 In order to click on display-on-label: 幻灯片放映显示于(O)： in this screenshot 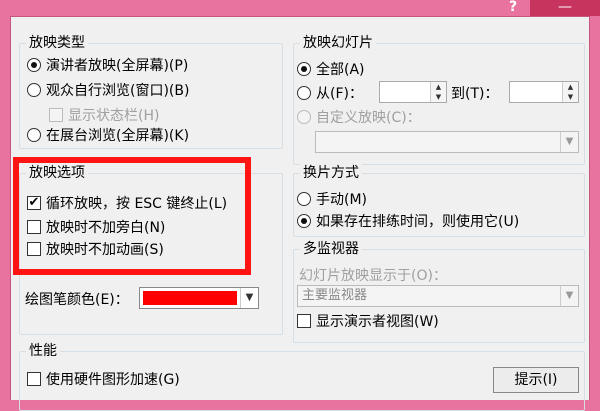, I will do `click(373, 276)`.